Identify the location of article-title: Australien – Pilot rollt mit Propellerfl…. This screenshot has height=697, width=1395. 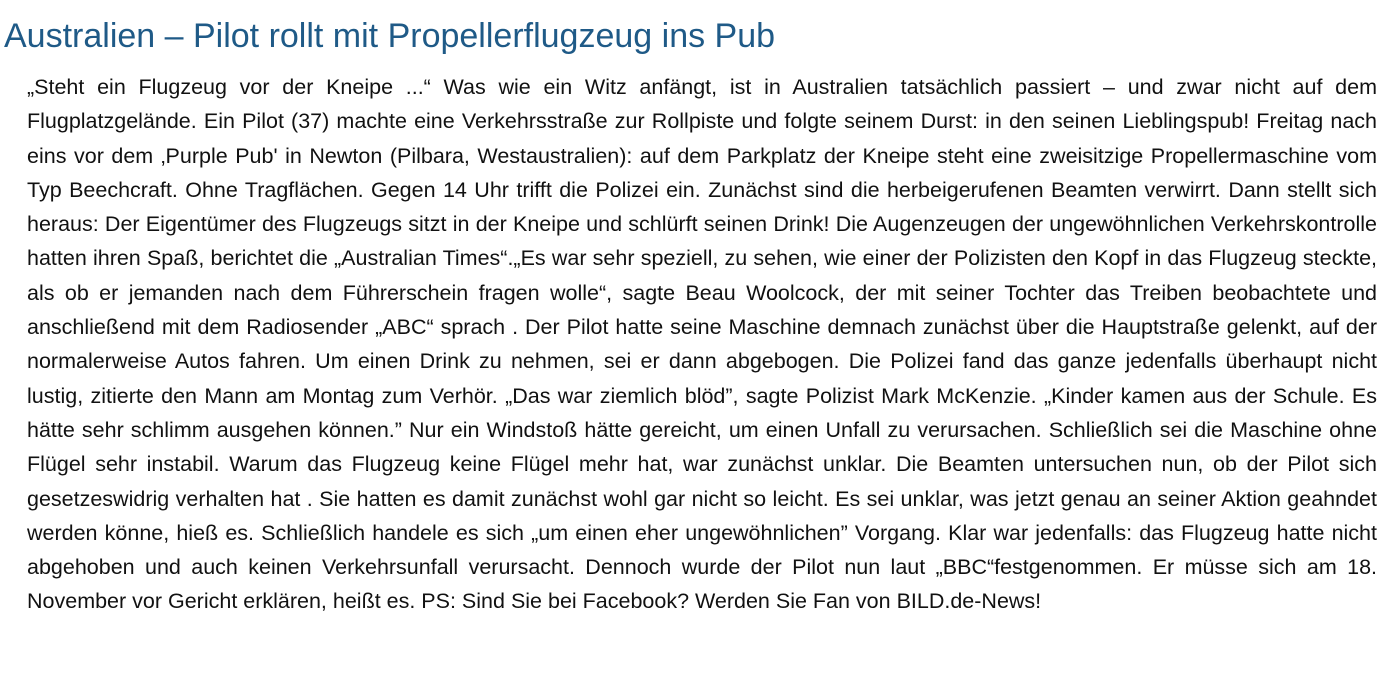
(390, 36).